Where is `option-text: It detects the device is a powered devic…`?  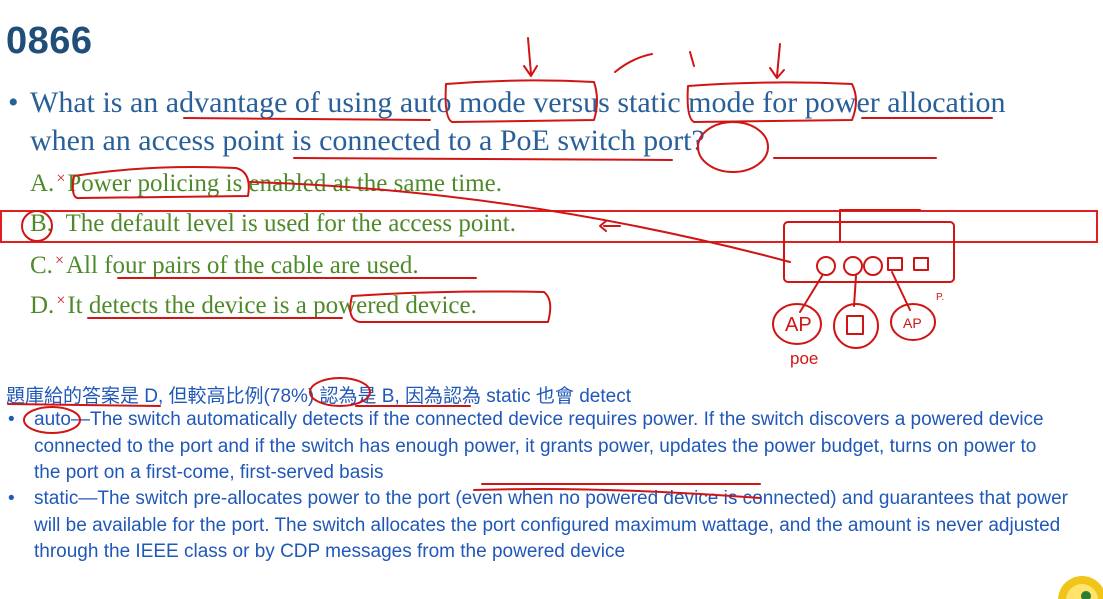
option-text: It detects the device is a powered devic… is located at coordinates (272, 305).